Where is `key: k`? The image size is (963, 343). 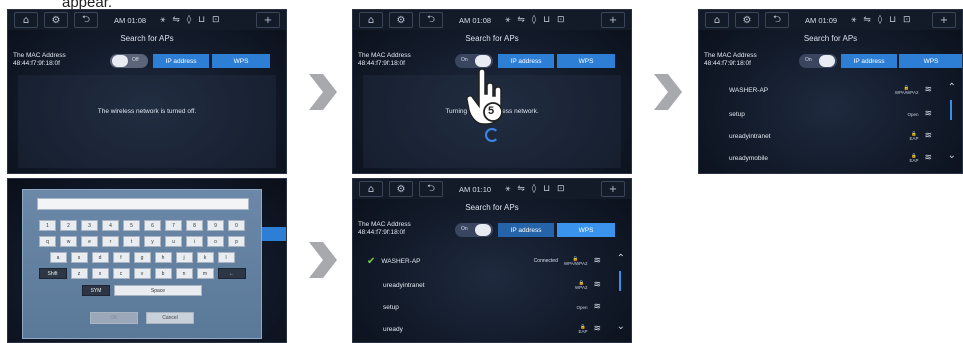
key: k is located at coordinates (205, 257).